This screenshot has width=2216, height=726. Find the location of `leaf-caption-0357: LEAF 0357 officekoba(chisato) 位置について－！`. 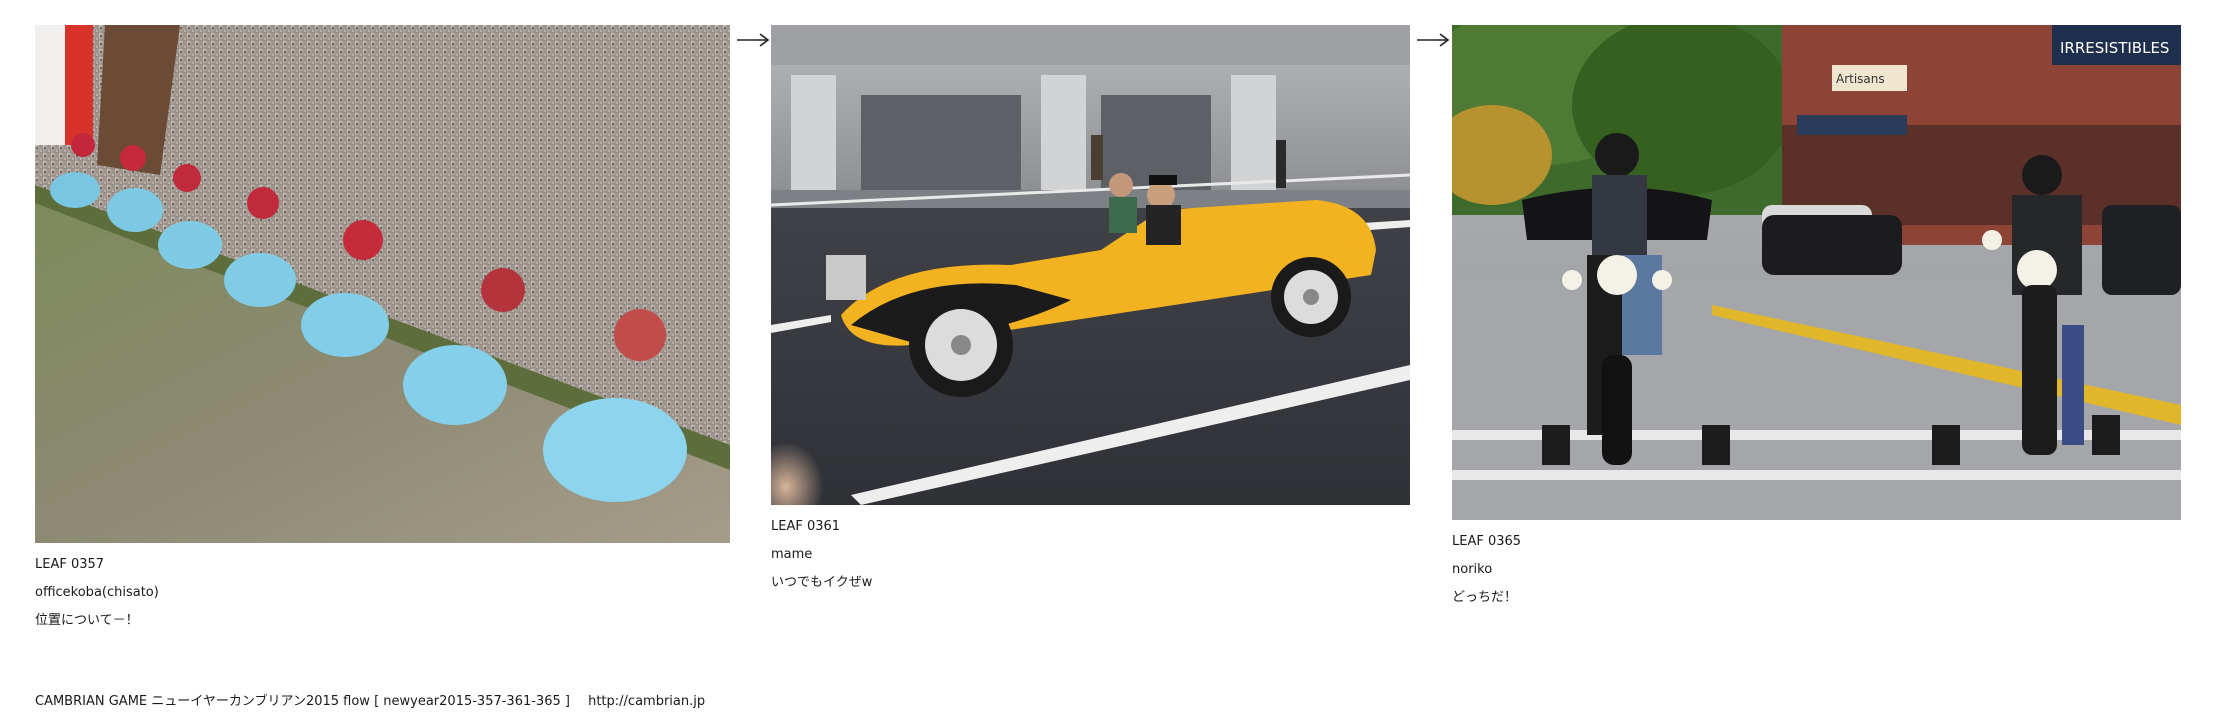

leaf-caption-0357: LEAF 0357 officekoba(chisato) 位置について－！ is located at coordinates (382, 593).